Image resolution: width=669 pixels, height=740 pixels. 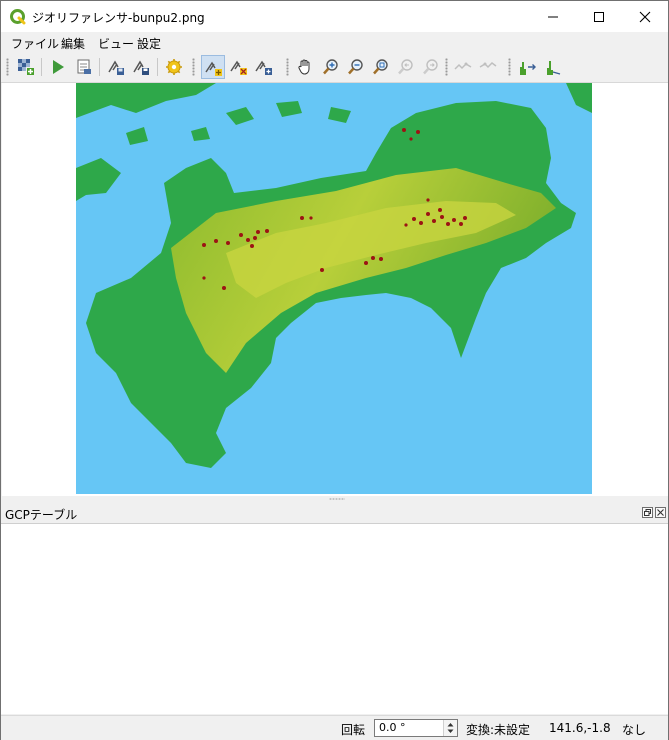 I want to click on close-button, so click(x=645, y=16).